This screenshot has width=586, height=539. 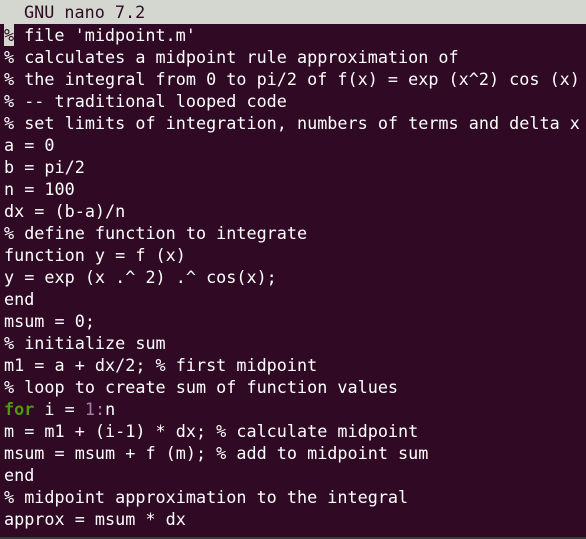 What do you see at coordinates (295, 497) in the screenshot?
I see `code-line: % midpoint approximation to the integral` at bounding box center [295, 497].